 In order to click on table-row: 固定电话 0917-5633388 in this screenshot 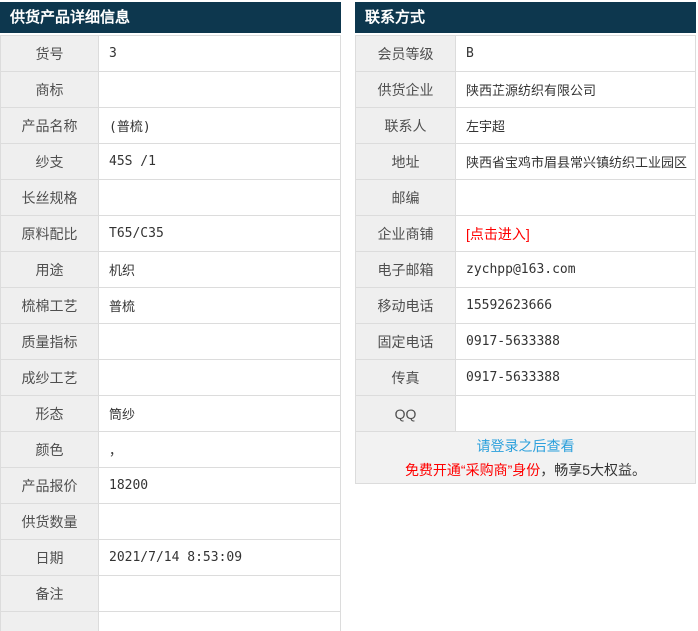, I will do `click(525, 341)`.